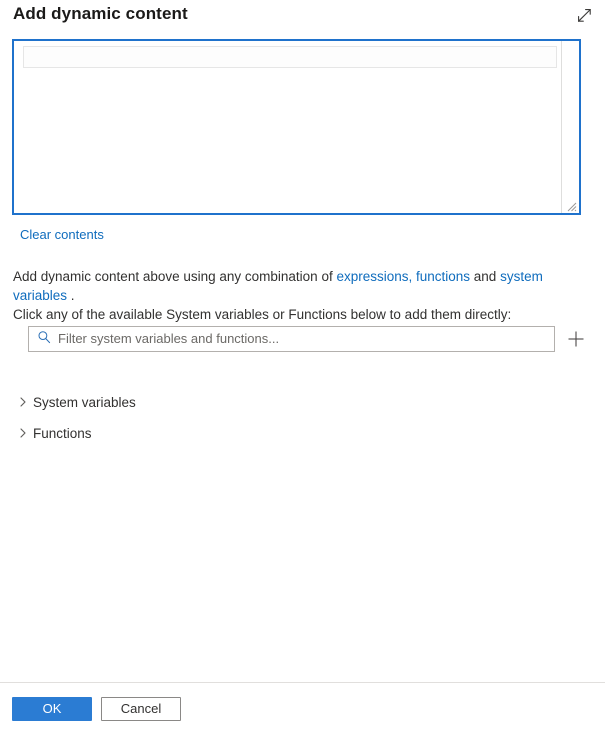  Describe the element at coordinates (52, 709) in the screenshot. I see `ok-button: OK` at that location.